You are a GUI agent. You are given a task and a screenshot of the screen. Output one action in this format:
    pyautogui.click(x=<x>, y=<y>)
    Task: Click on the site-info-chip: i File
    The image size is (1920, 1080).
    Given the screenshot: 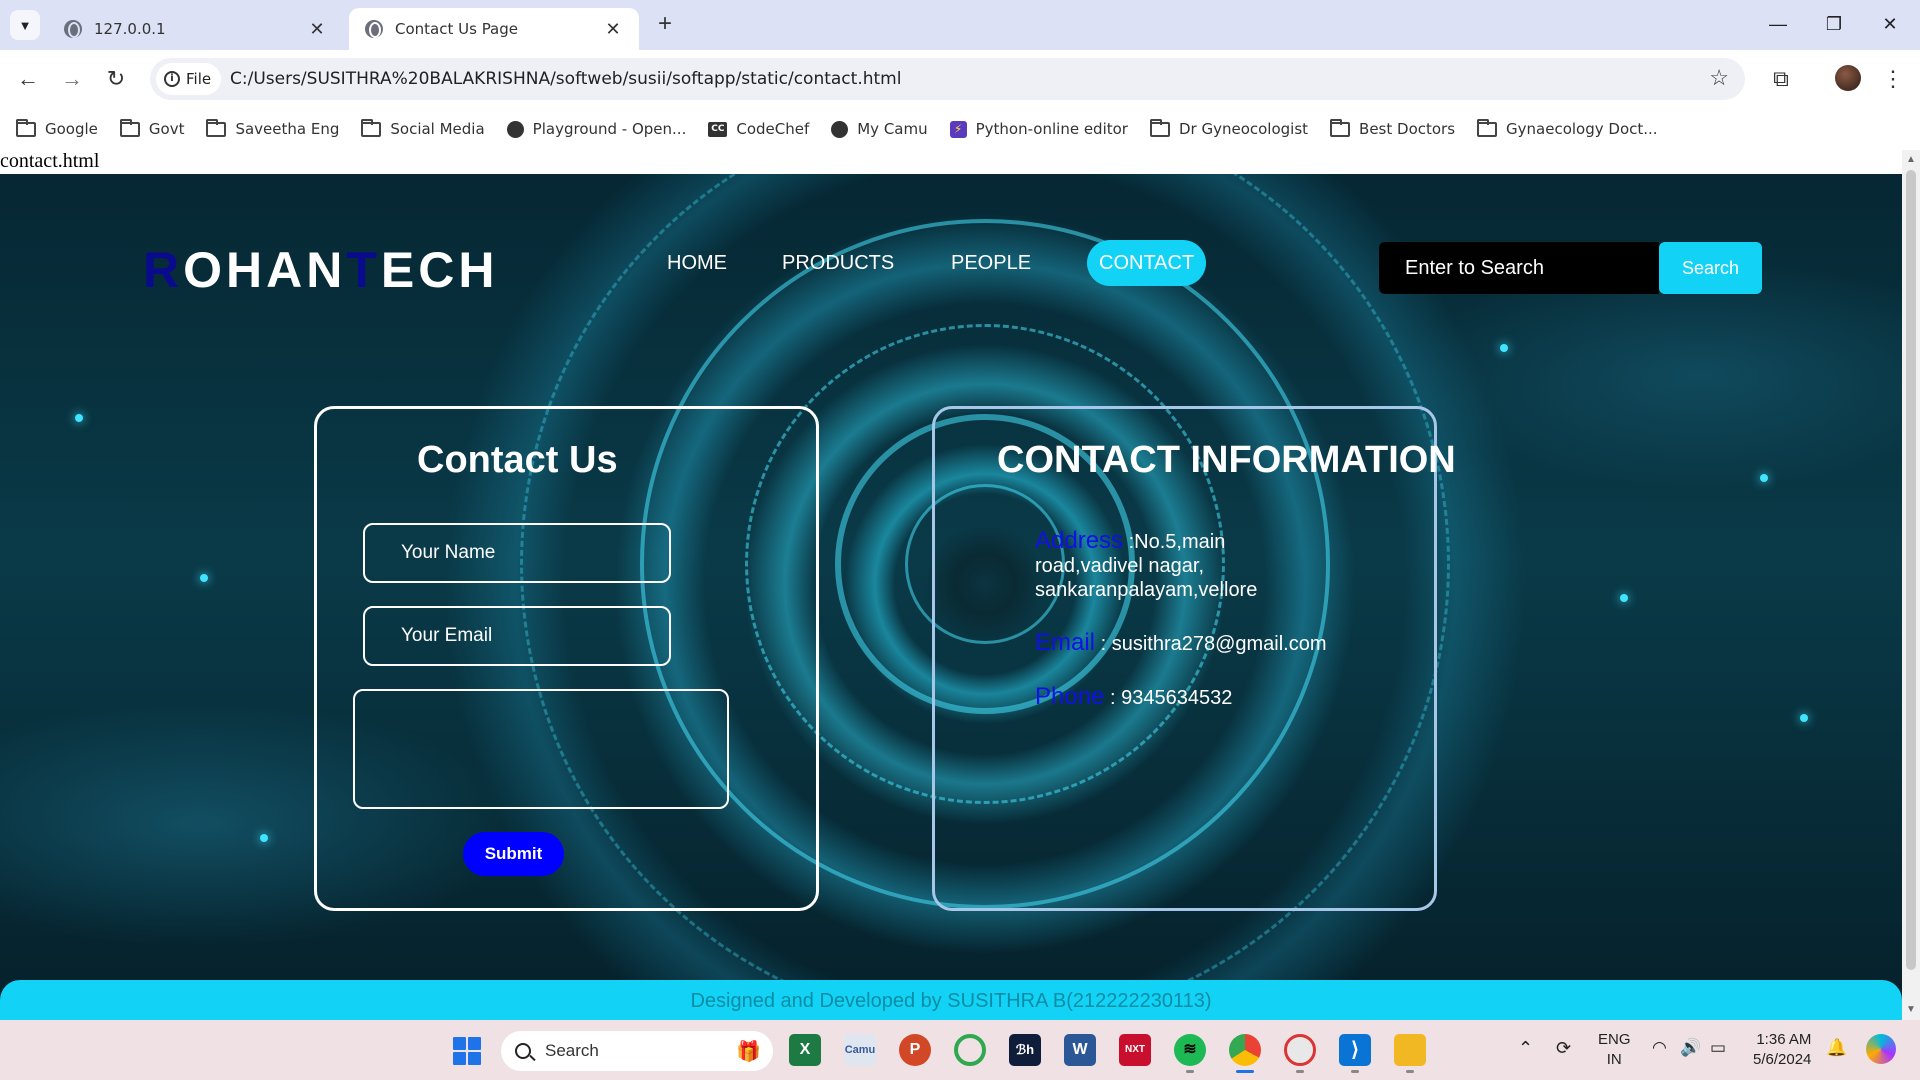 What is the action you would take?
    pyautogui.click(x=189, y=79)
    